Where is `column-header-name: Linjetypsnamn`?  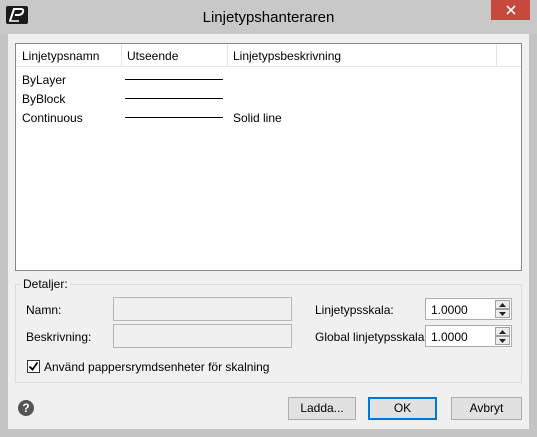 column-header-name: Linjetypsnamn is located at coordinates (60, 56).